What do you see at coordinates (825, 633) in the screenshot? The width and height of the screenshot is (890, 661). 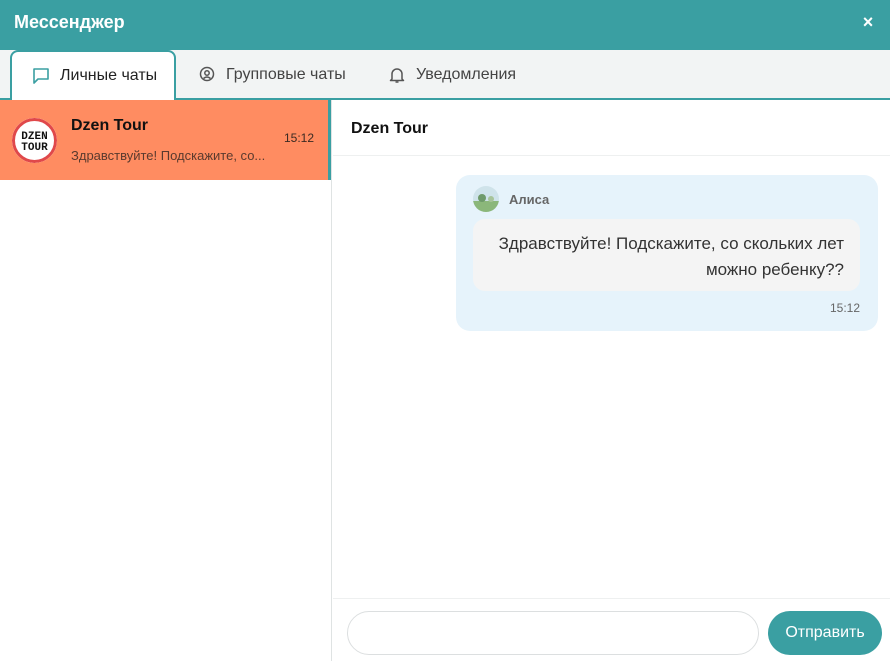 I see `send-button: Отправить` at bounding box center [825, 633].